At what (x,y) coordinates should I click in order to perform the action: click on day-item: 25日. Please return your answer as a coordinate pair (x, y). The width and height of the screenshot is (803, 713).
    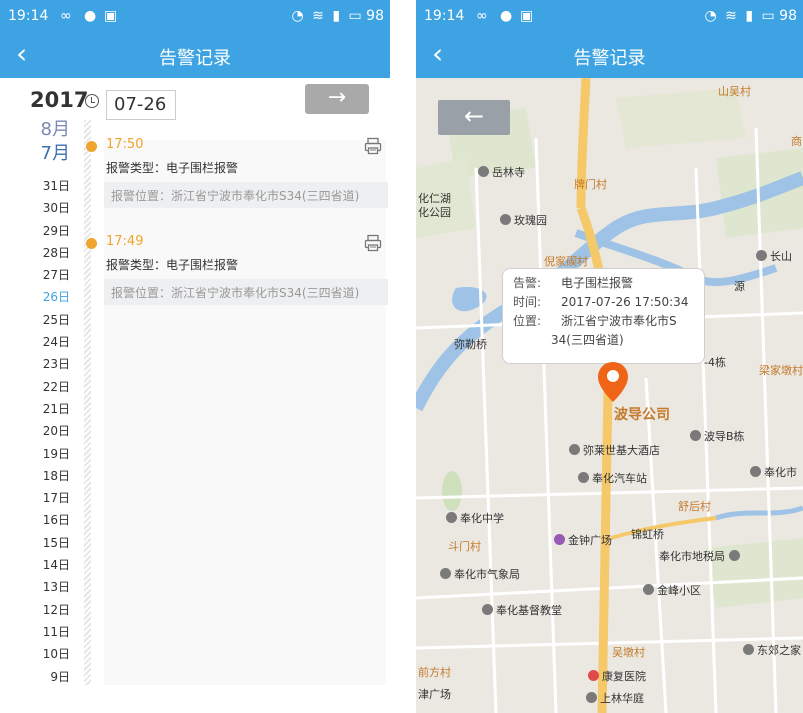
    Looking at the image, I should click on (35, 320).